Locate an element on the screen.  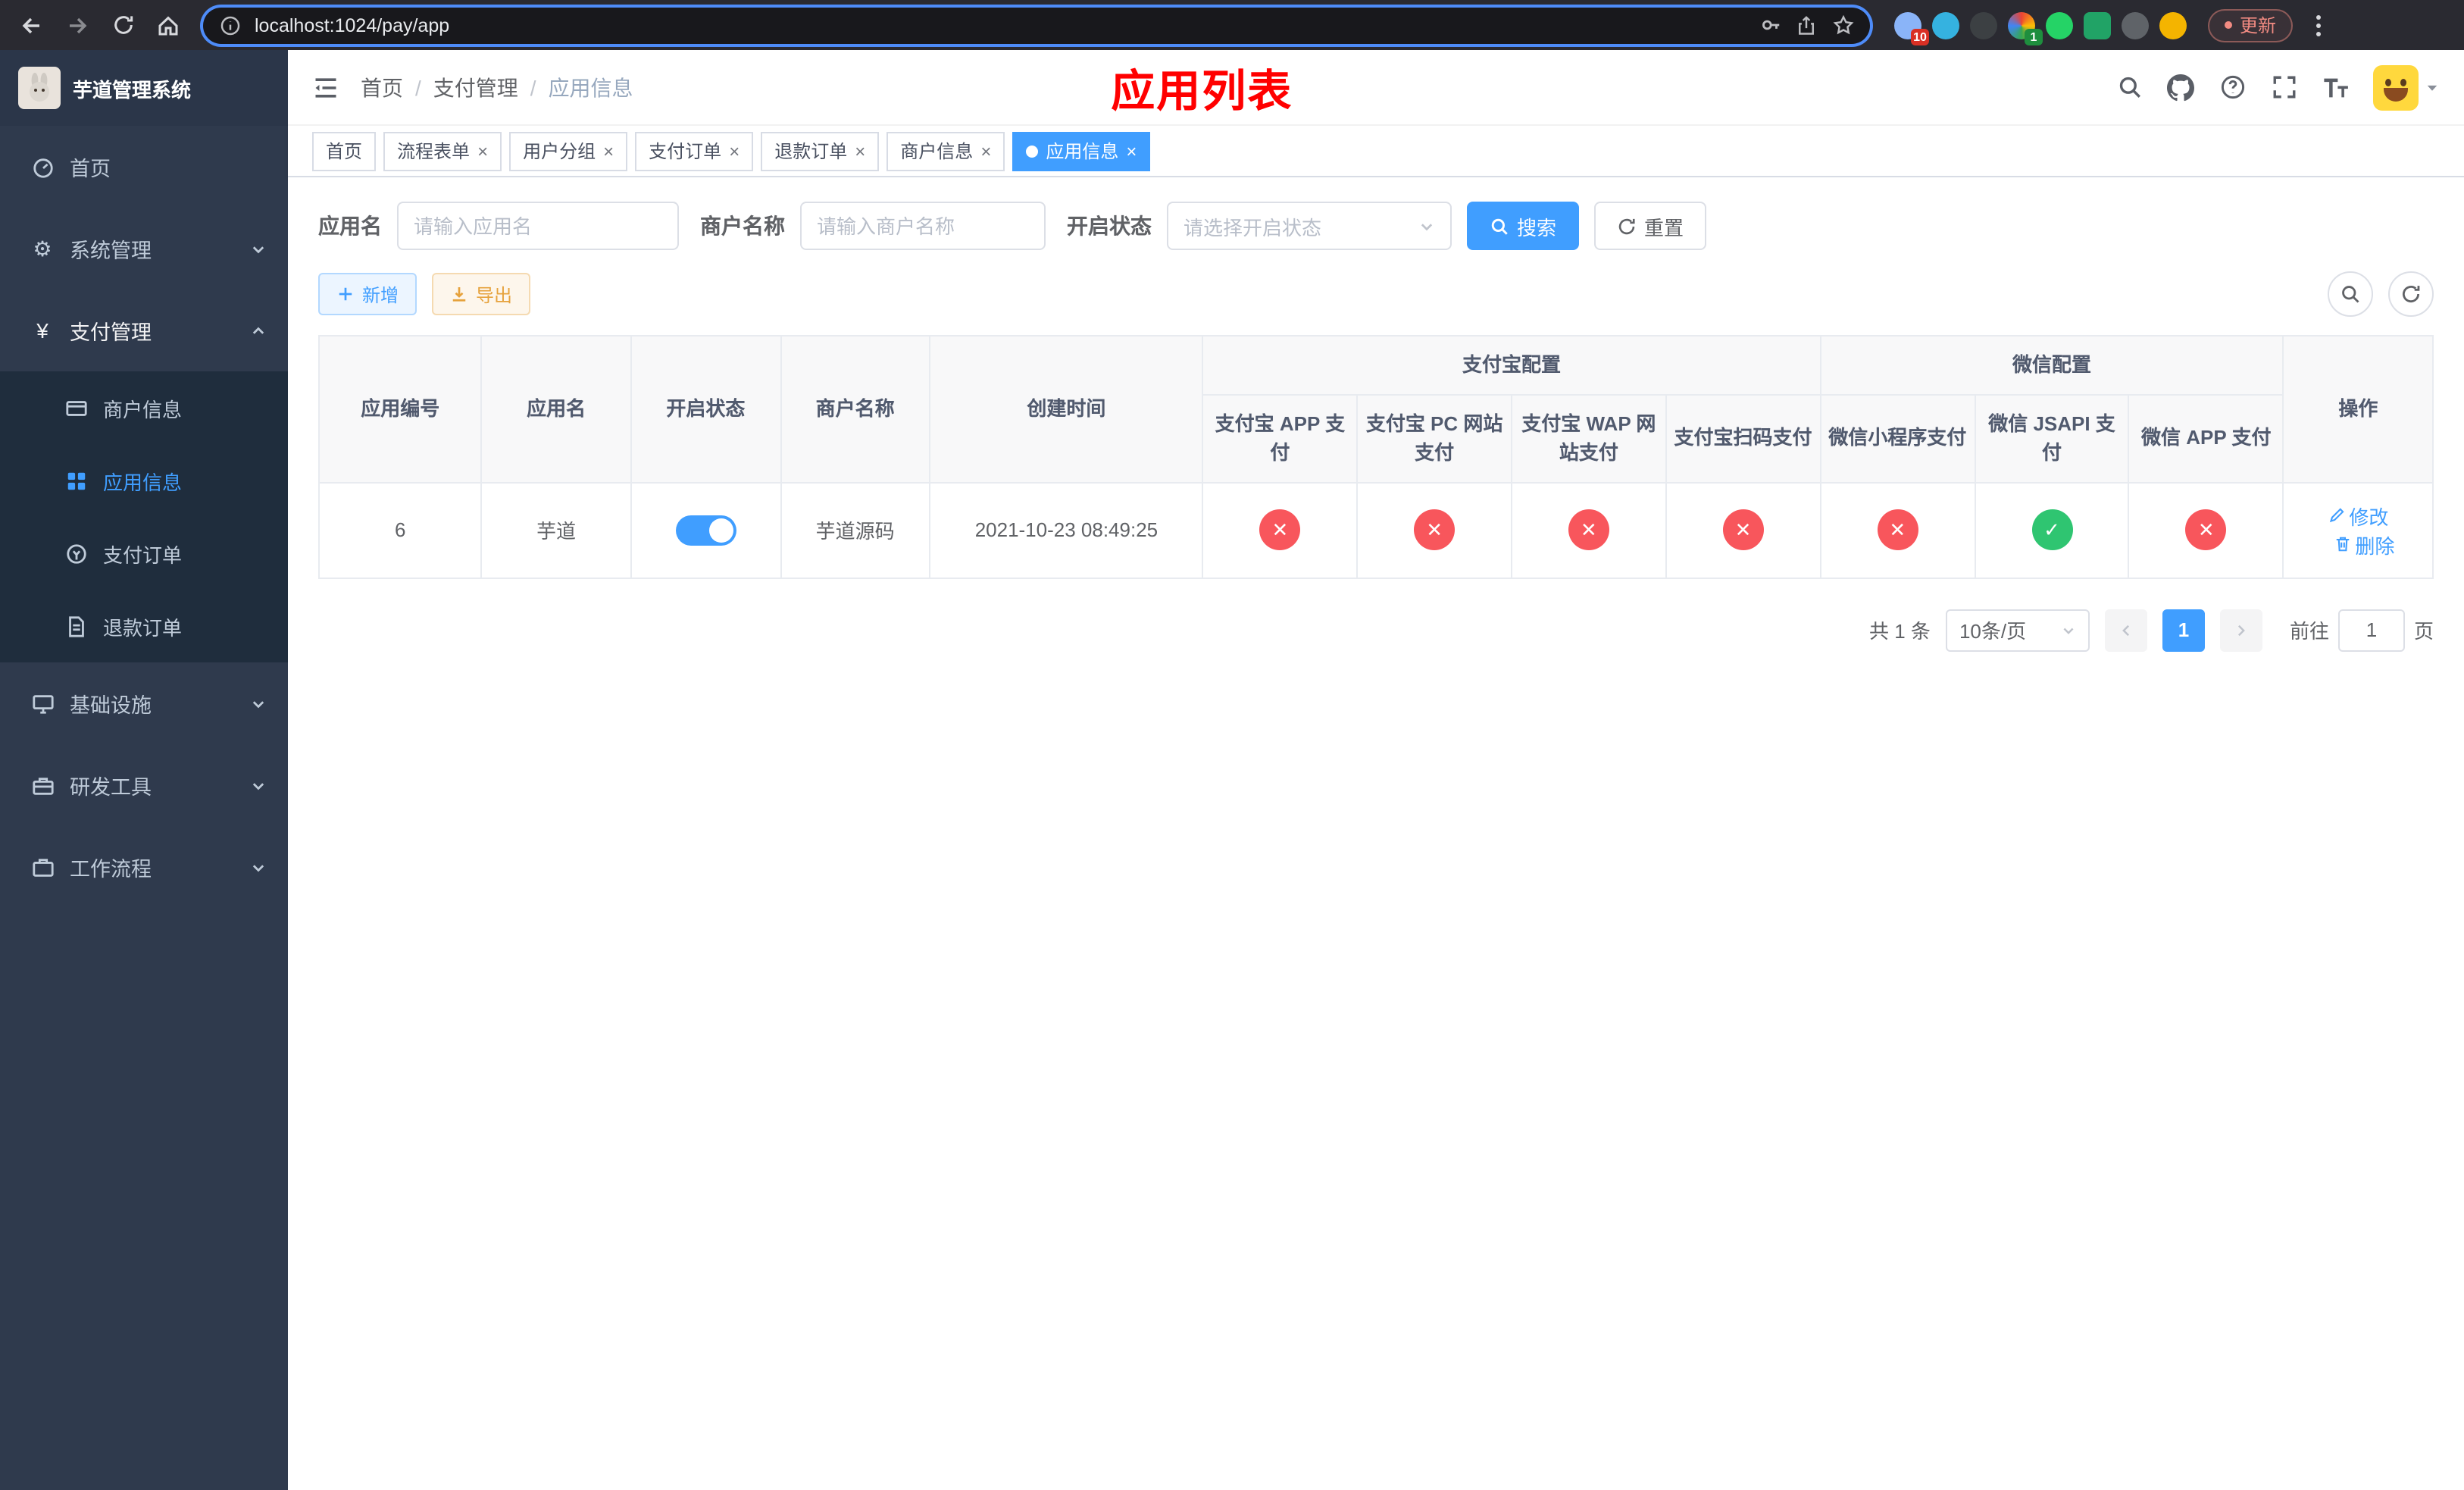
status-check-icon: ✓ is located at coordinates (2051, 529).